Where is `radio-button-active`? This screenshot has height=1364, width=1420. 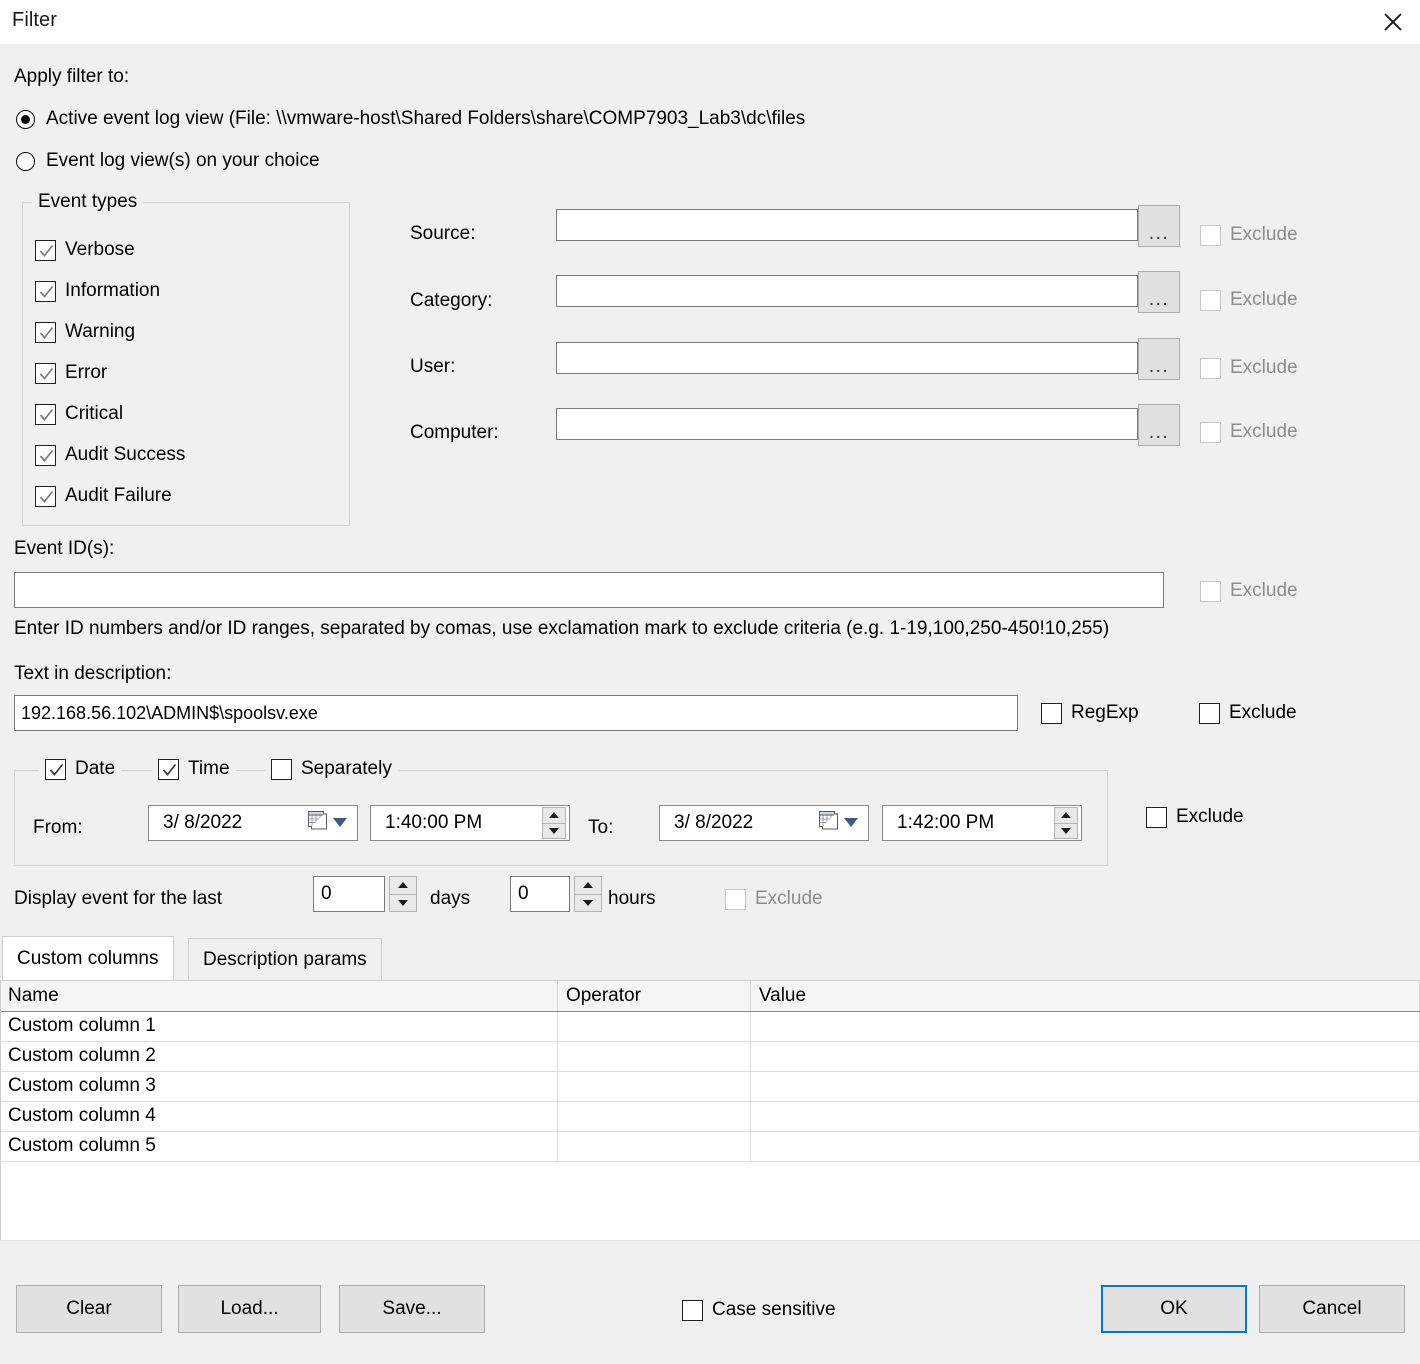
radio-button-active is located at coordinates (25, 119).